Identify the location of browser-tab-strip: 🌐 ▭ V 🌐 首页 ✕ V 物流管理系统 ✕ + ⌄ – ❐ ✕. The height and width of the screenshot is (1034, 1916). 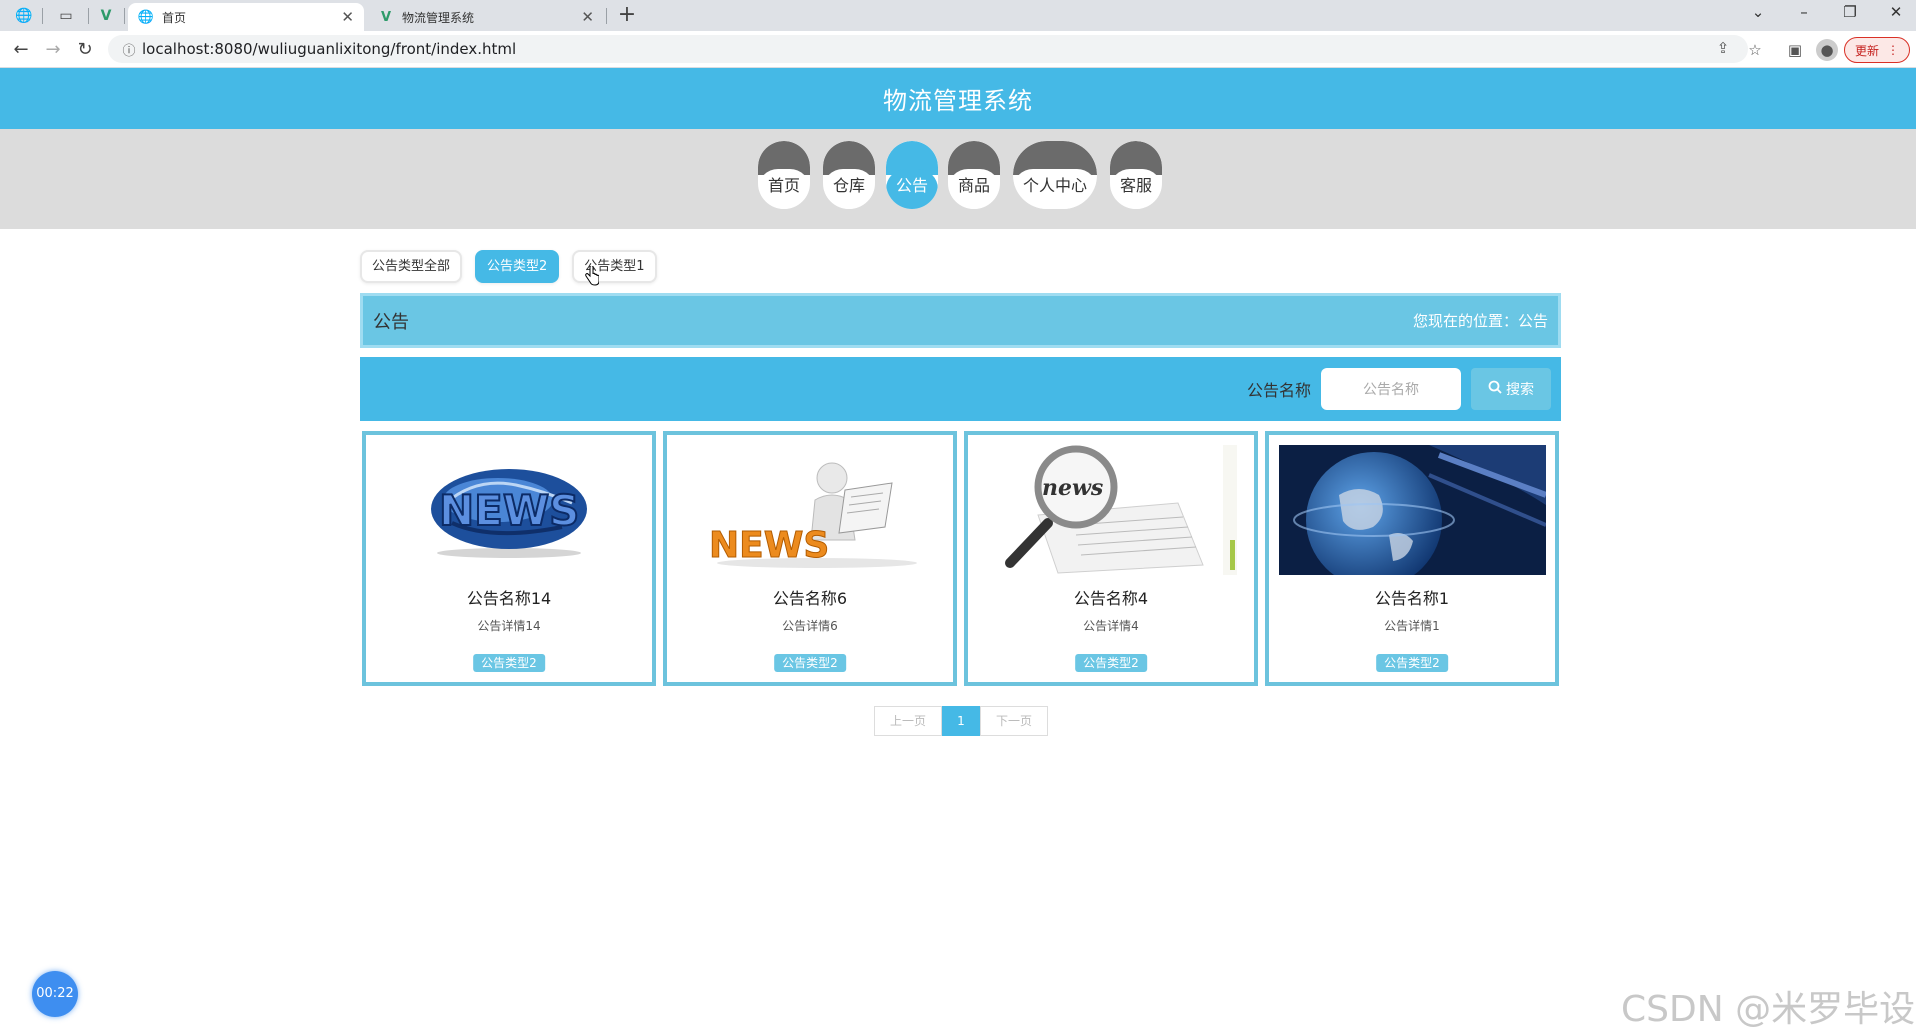
(958, 15).